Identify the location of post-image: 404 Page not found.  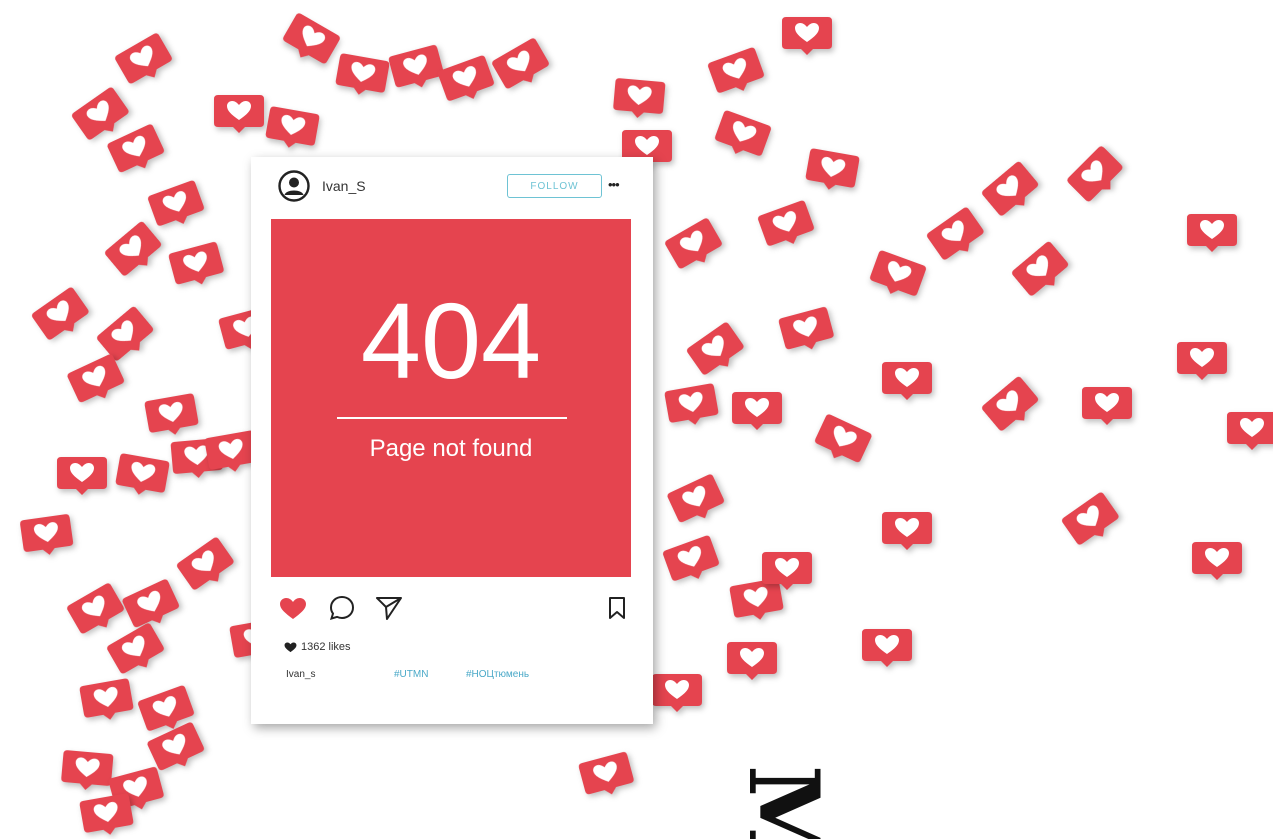
(451, 398).